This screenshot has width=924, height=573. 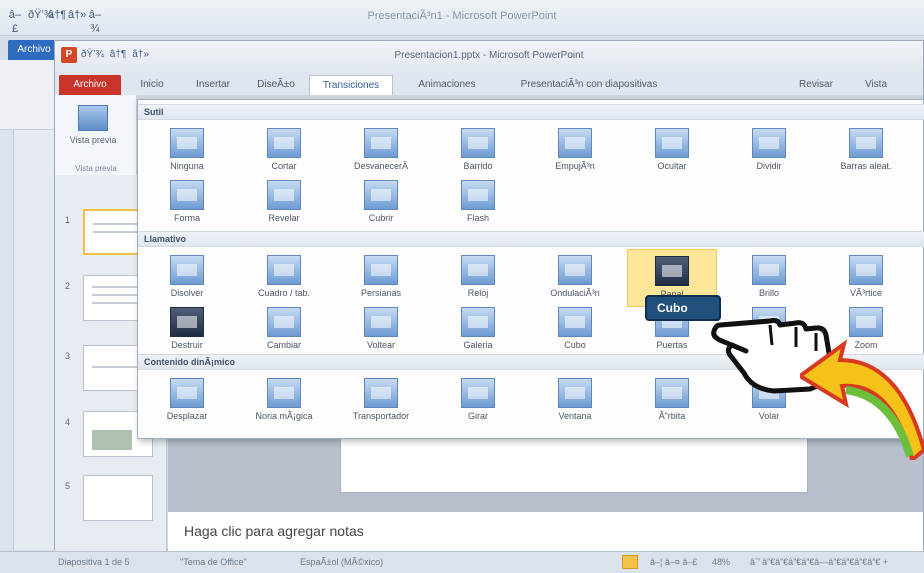 What do you see at coordinates (478, 293) in the screenshot?
I see `transition-label: Reloj` at bounding box center [478, 293].